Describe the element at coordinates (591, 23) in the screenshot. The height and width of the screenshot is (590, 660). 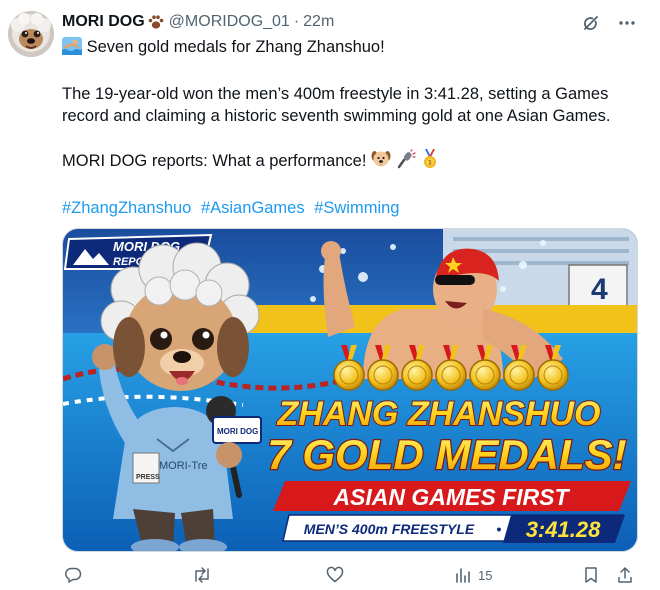
I see `grok-icon` at that location.